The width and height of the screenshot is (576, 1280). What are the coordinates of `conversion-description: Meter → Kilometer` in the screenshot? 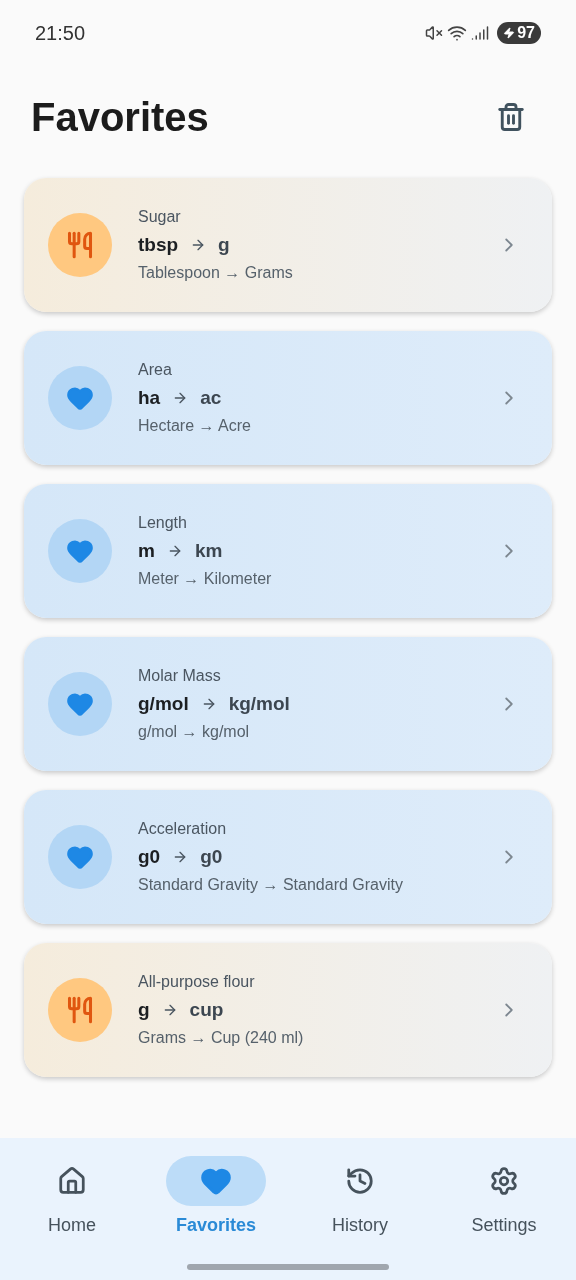 It's located at (205, 579).